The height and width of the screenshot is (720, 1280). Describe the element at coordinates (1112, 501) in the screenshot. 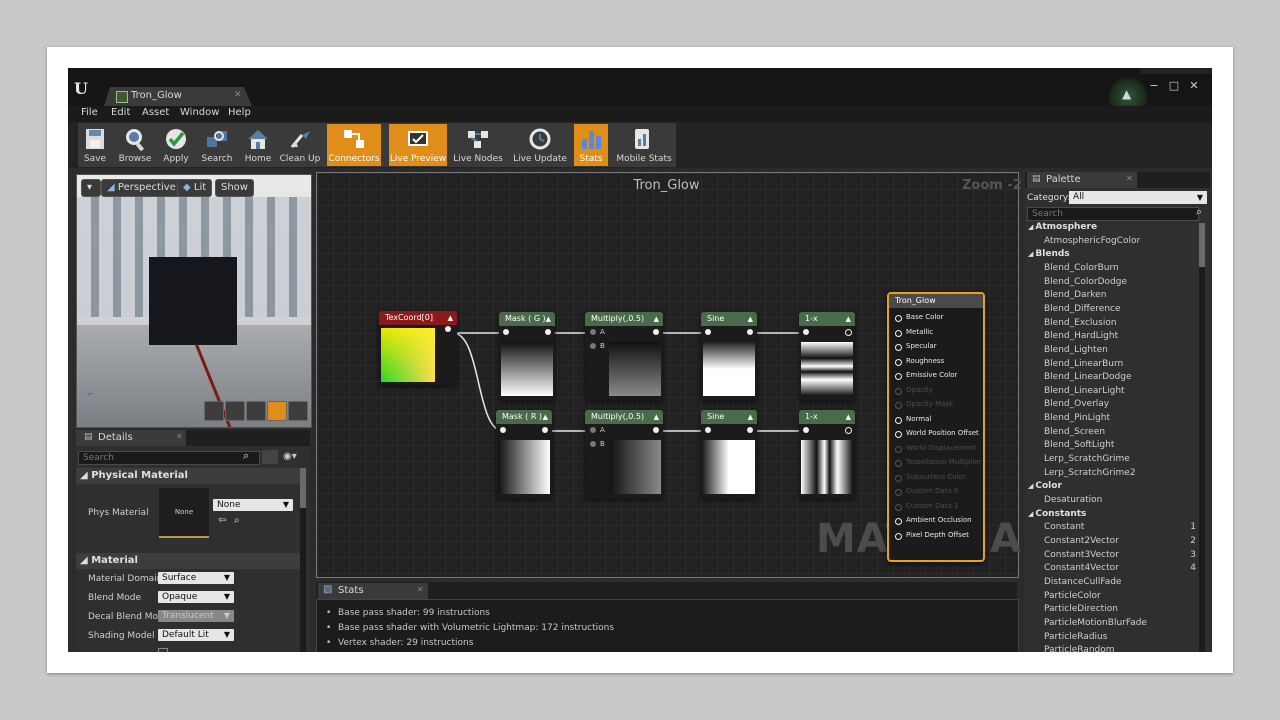

I see `palette-item: Desaturation` at that location.